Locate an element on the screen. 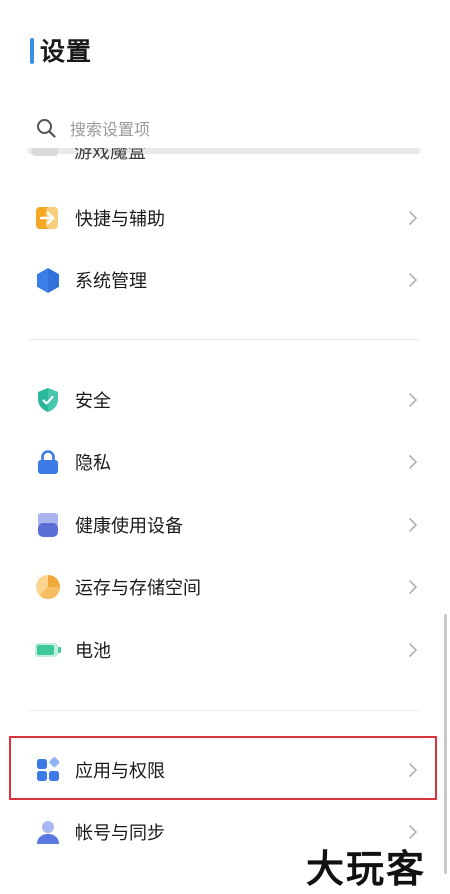  arrow-right-box-icon is located at coordinates (47, 218).